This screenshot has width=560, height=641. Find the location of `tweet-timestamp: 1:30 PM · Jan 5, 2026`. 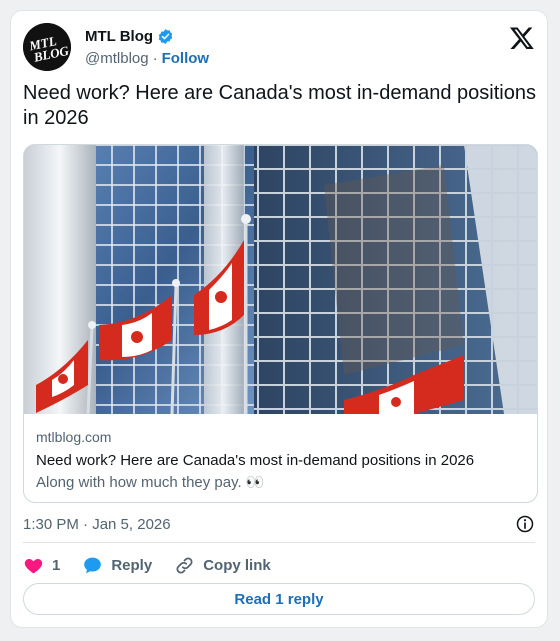

tweet-timestamp: 1:30 PM · Jan 5, 2026 is located at coordinates (97, 524).